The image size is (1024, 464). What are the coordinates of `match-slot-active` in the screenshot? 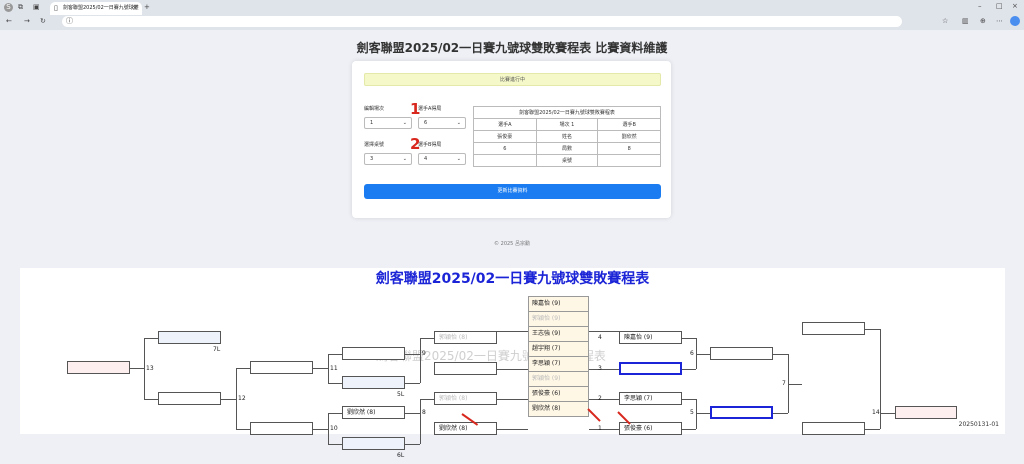 It's located at (741, 412).